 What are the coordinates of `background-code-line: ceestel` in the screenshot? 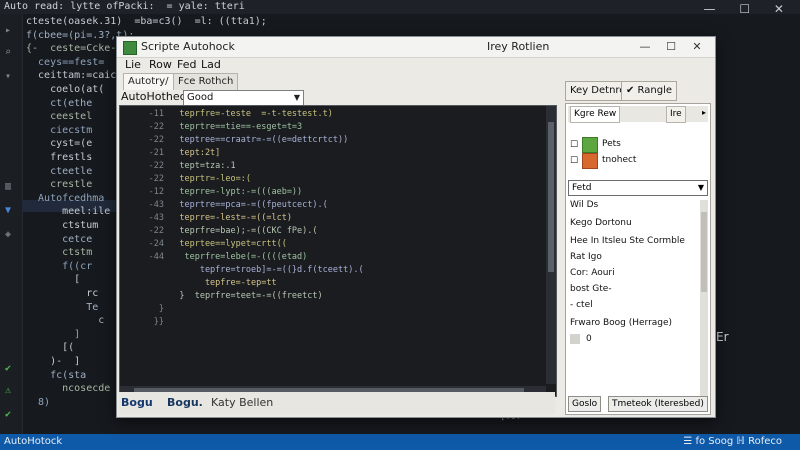 It's located at (59, 117).